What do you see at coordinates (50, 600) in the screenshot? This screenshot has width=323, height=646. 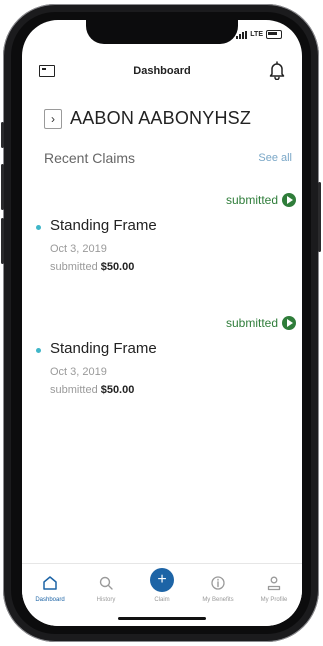 I see `tab-label: Dashboard` at bounding box center [50, 600].